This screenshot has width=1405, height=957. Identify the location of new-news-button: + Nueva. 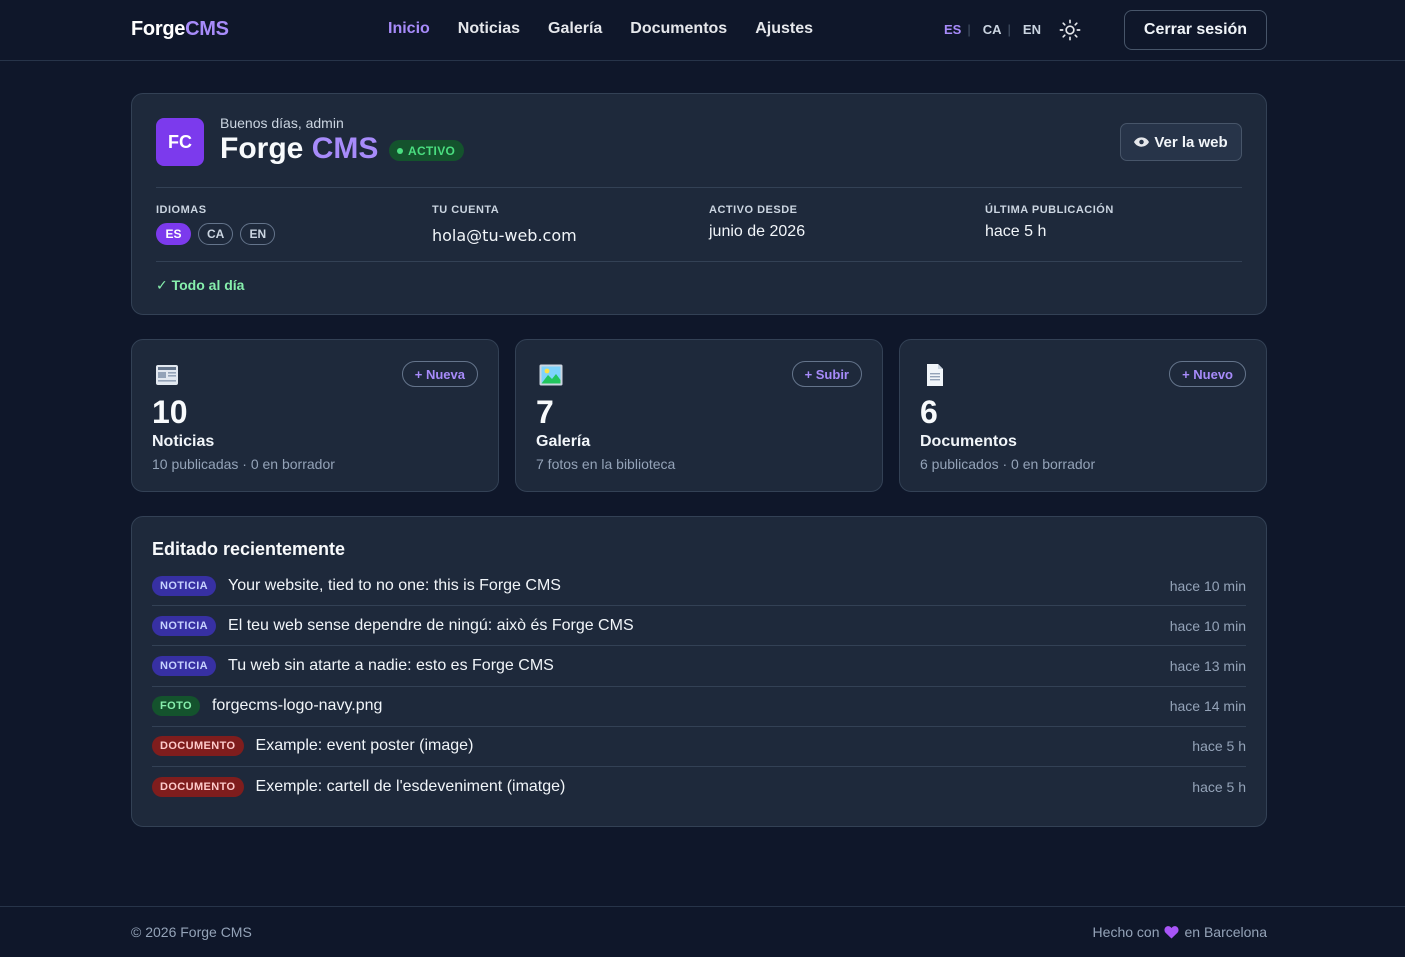
(439, 374).